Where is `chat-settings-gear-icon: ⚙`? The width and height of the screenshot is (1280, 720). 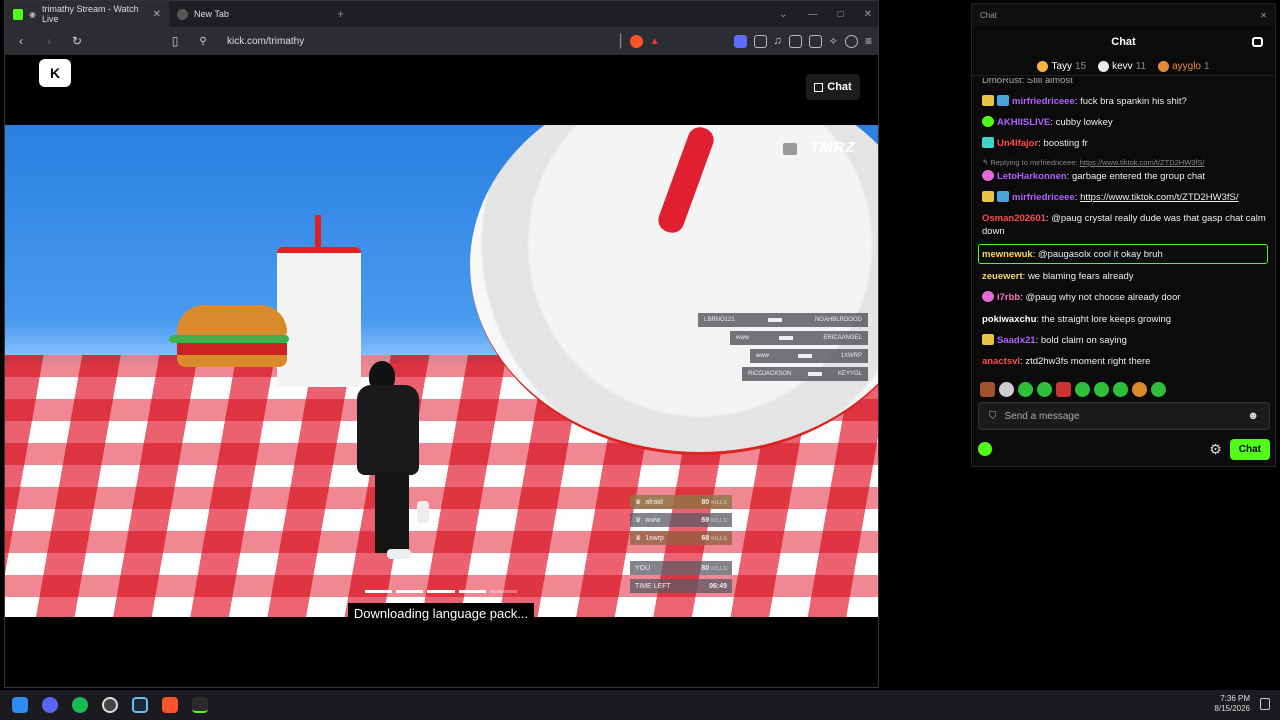 chat-settings-gear-icon: ⚙ is located at coordinates (1215, 449).